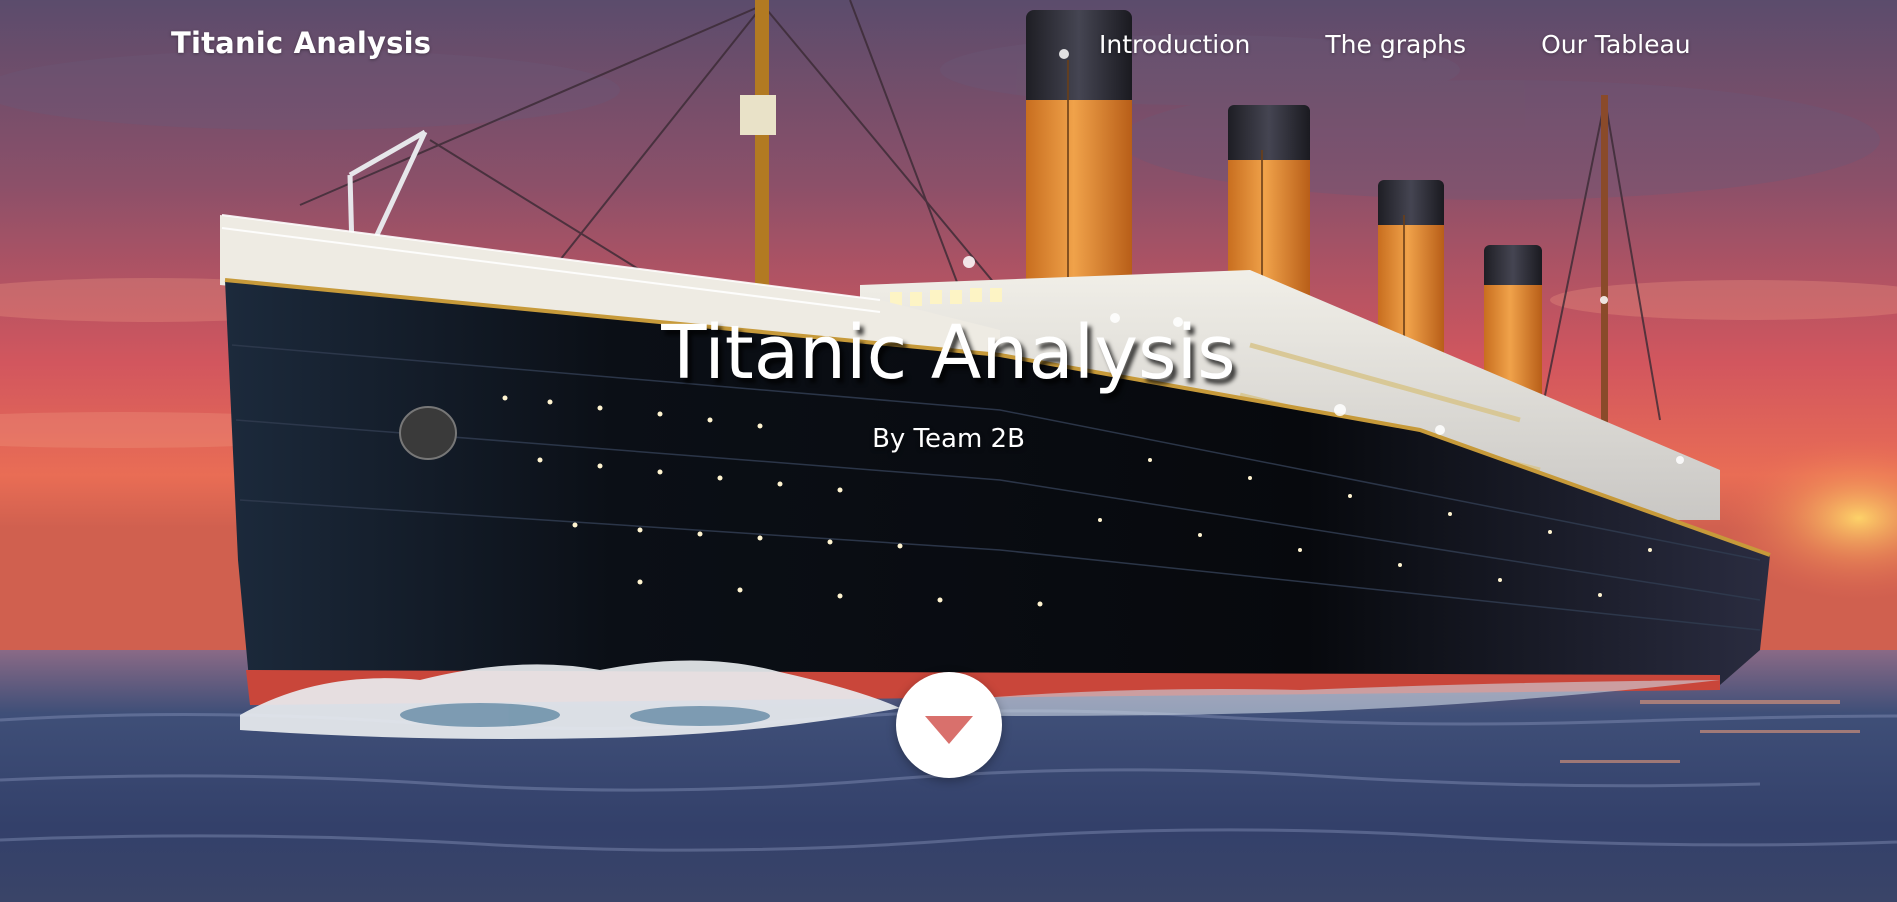 The image size is (1897, 902). Describe the element at coordinates (301, 43) in the screenshot. I see `brand-link: Titanic Analysis` at that location.